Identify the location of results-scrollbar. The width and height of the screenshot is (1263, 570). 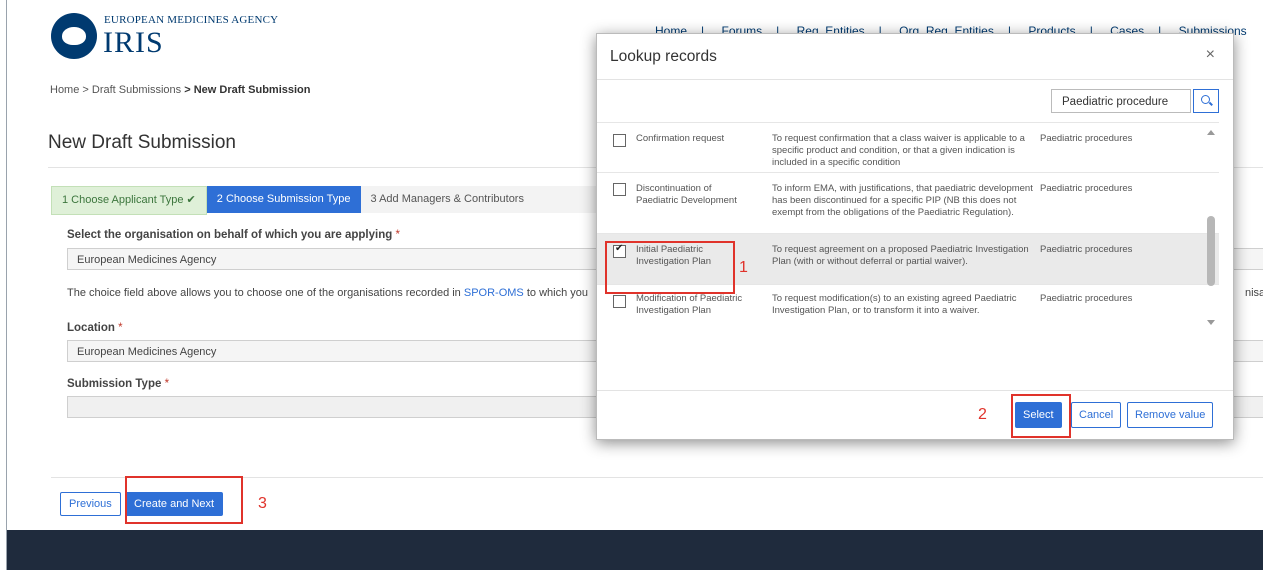
(1210, 232).